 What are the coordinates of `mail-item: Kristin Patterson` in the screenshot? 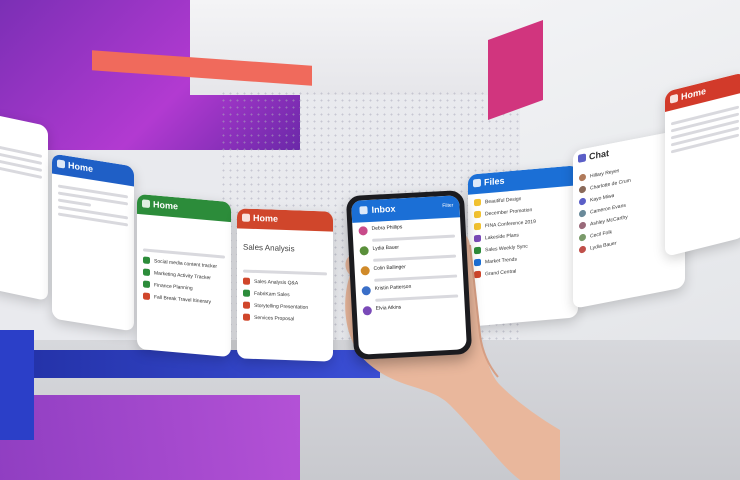 It's located at (409, 288).